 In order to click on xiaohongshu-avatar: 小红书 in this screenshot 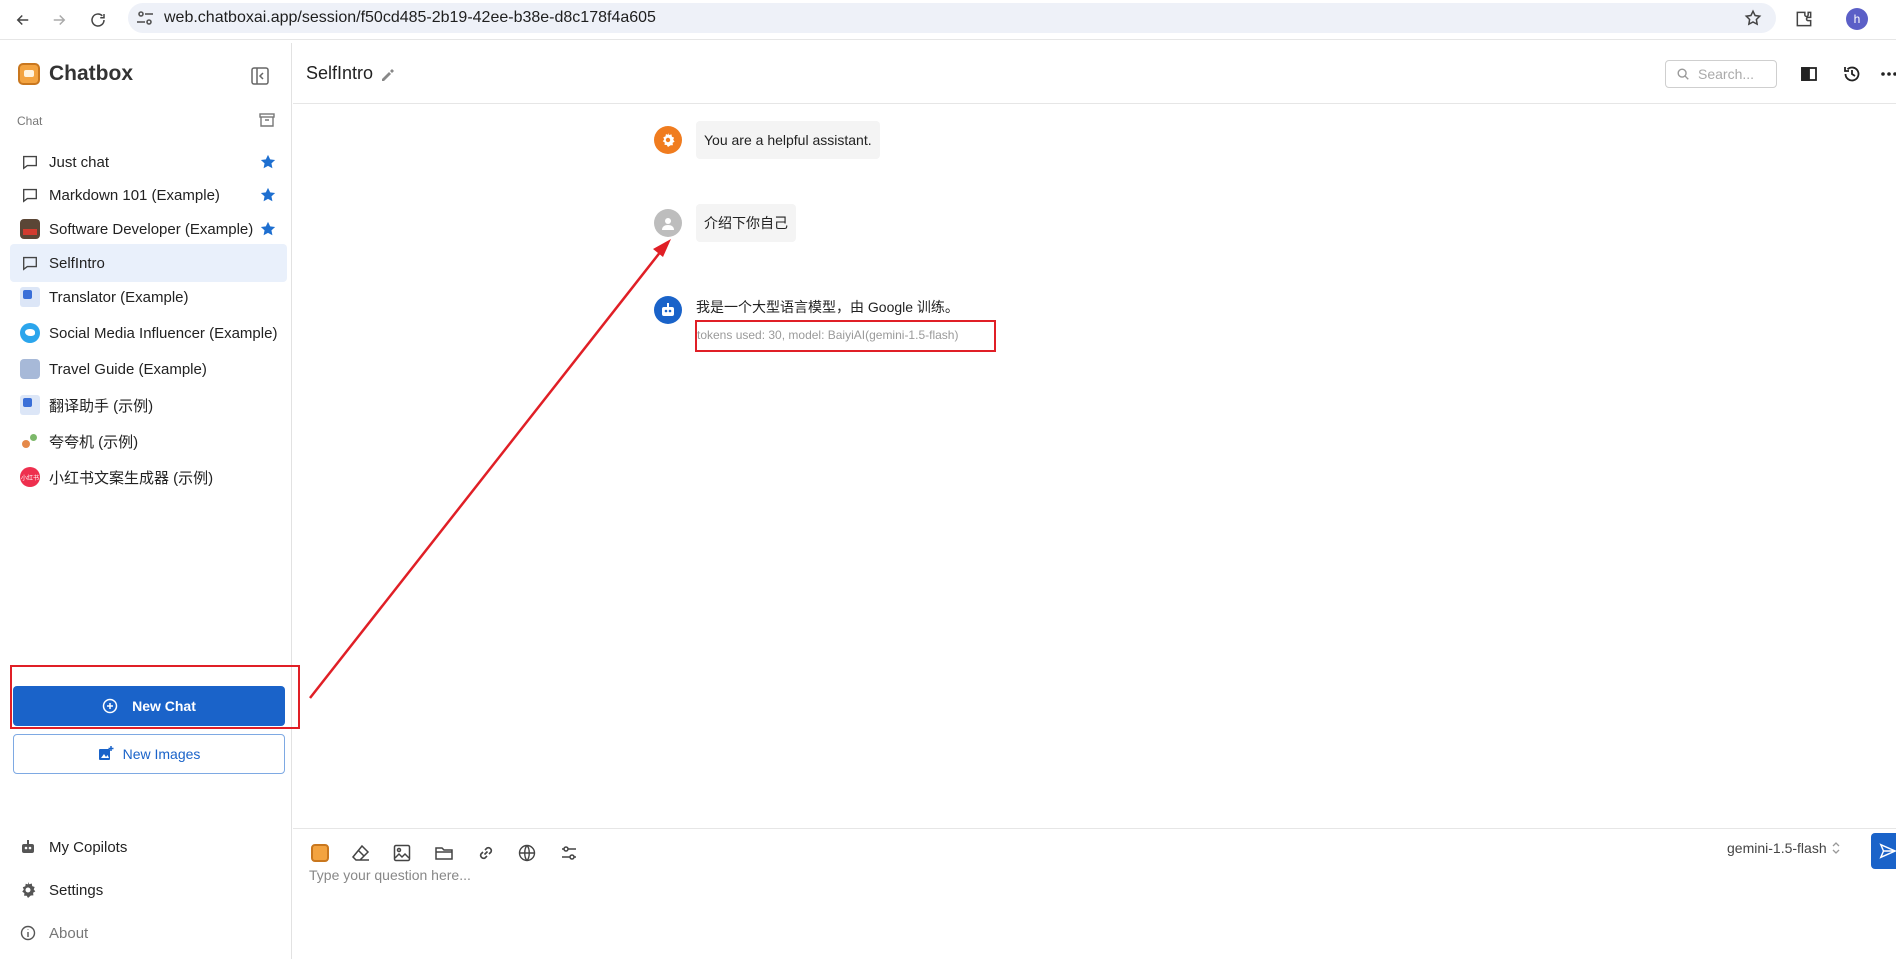, I will do `click(30, 477)`.